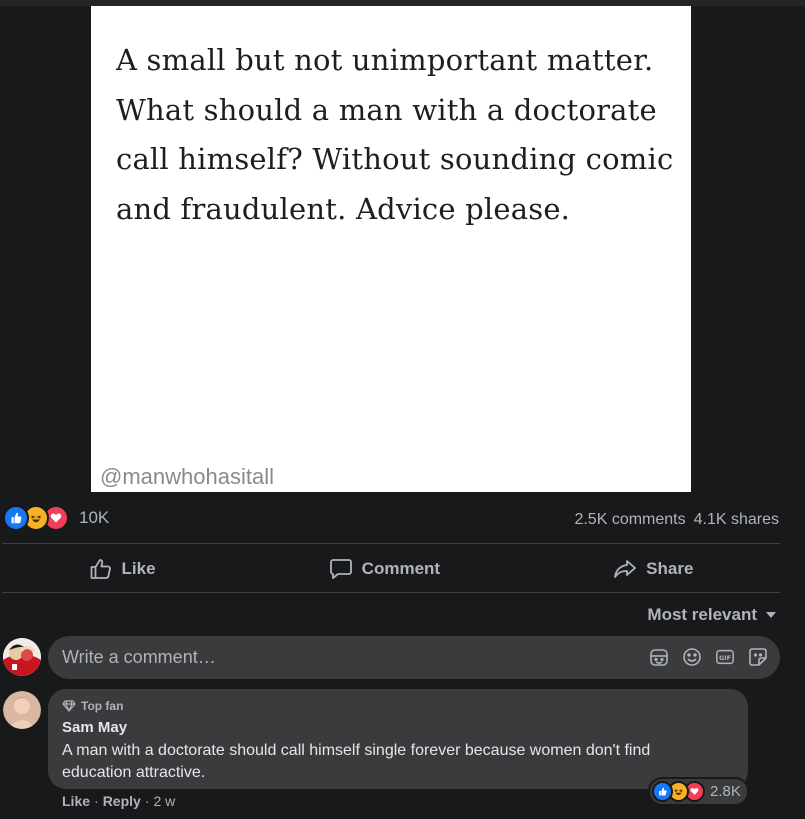  What do you see at coordinates (187, 476) in the screenshot?
I see `watermark: @manwhohasitall` at bounding box center [187, 476].